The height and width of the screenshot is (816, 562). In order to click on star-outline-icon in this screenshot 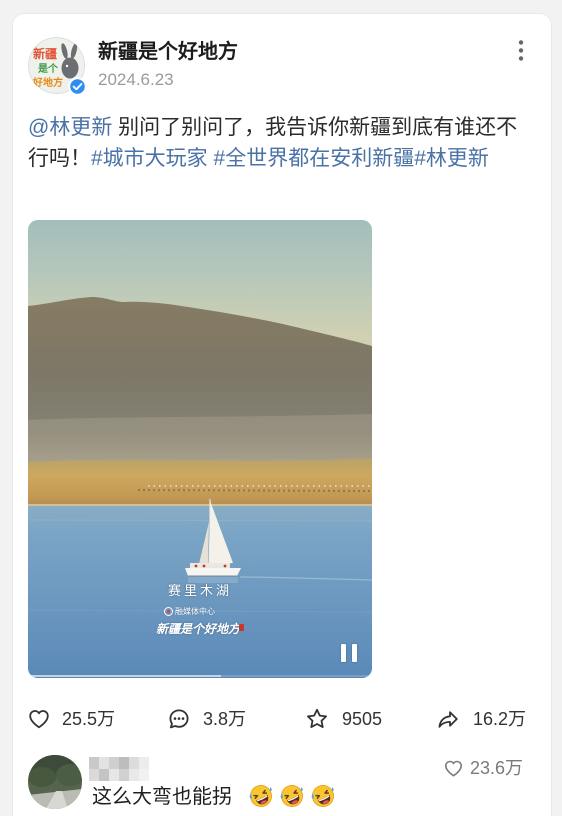, I will do `click(317, 719)`.